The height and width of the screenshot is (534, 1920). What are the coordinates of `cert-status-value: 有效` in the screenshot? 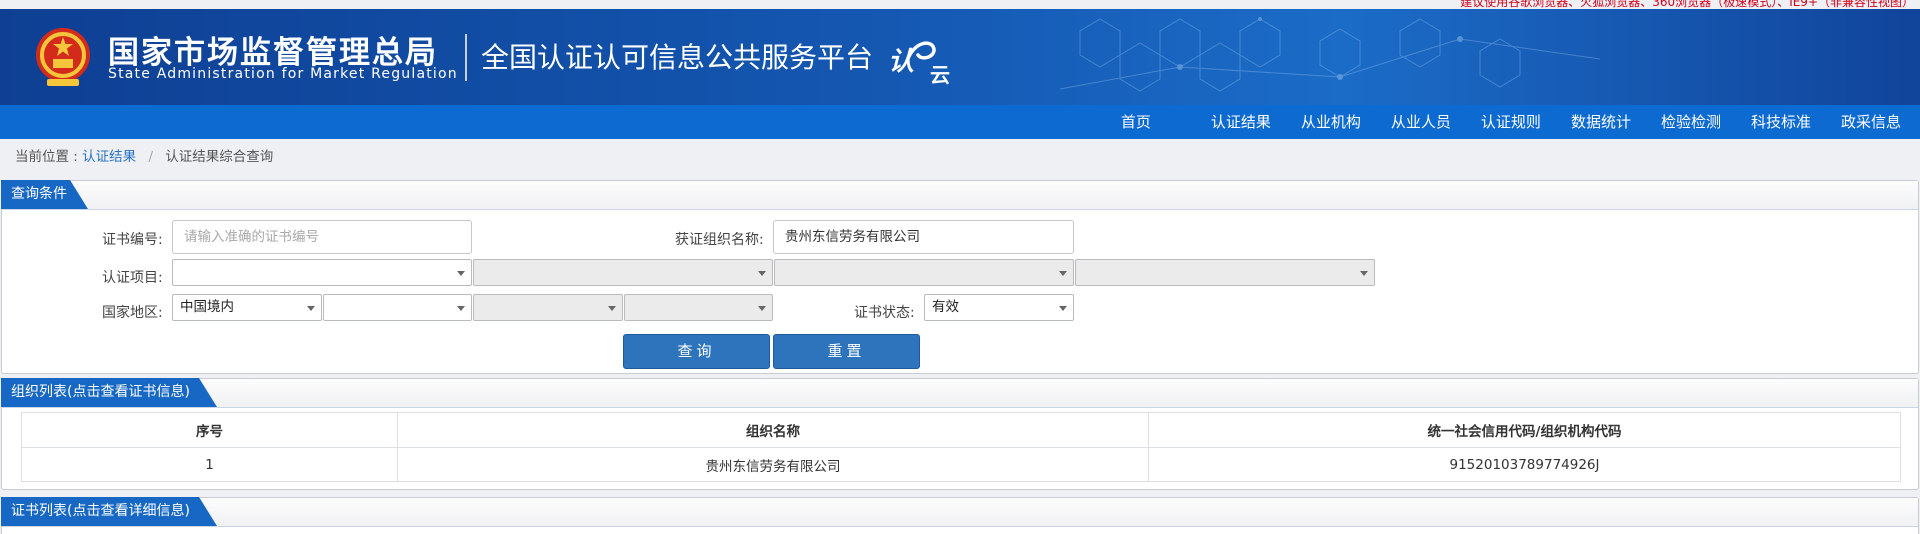 It's located at (945, 307).